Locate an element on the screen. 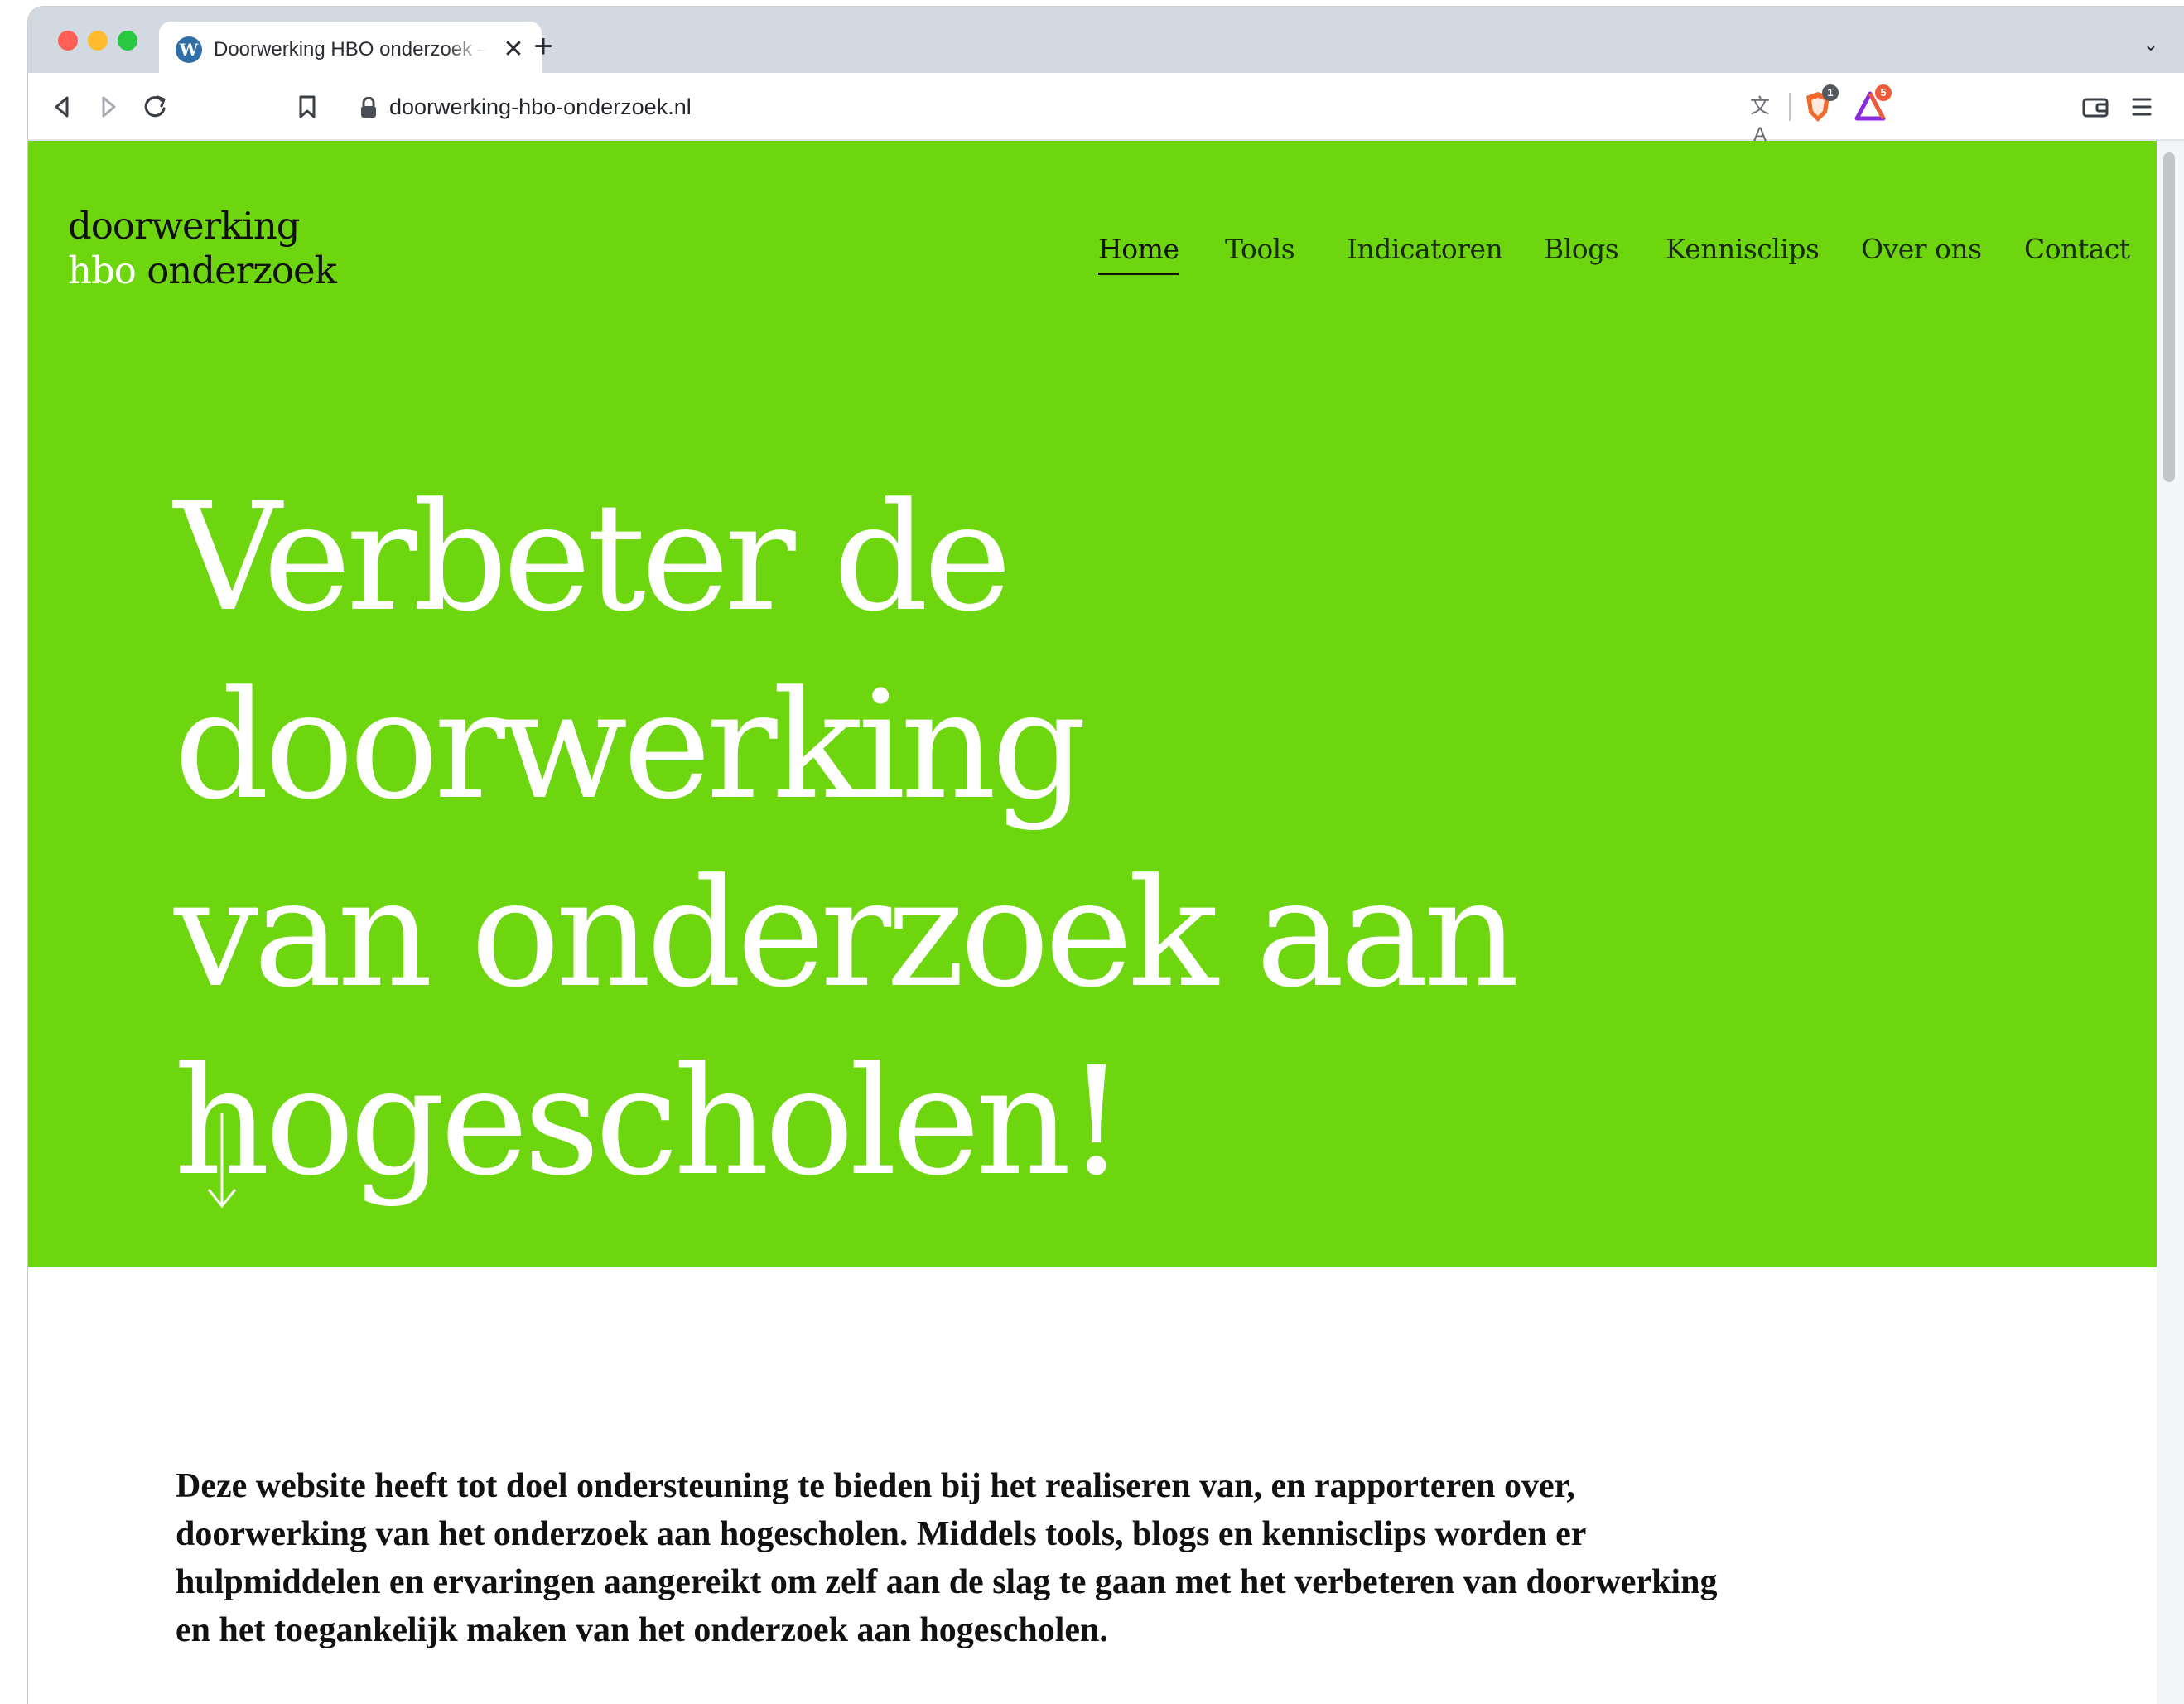 The height and width of the screenshot is (1704, 2184). address-bar-divider is located at coordinates (1790, 107).